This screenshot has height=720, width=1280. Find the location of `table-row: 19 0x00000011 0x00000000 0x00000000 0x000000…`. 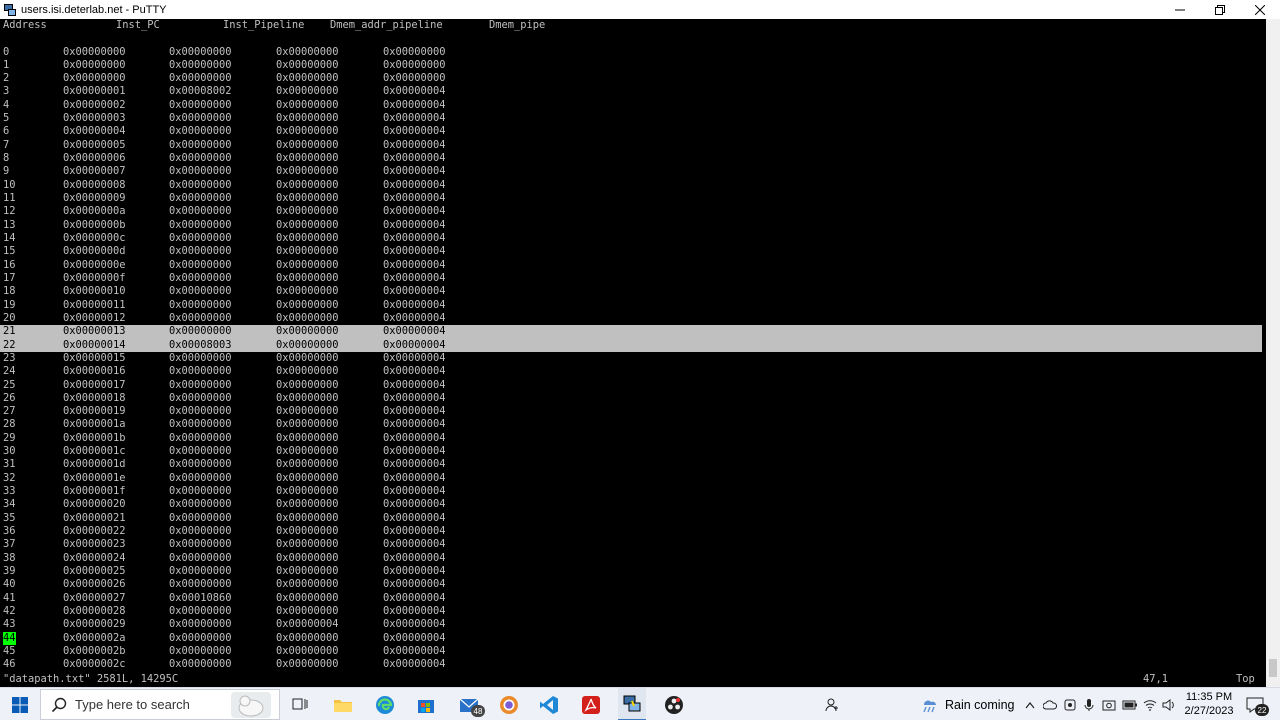

table-row: 19 0x00000011 0x00000000 0x00000000 0x000000… is located at coordinates (631, 305).